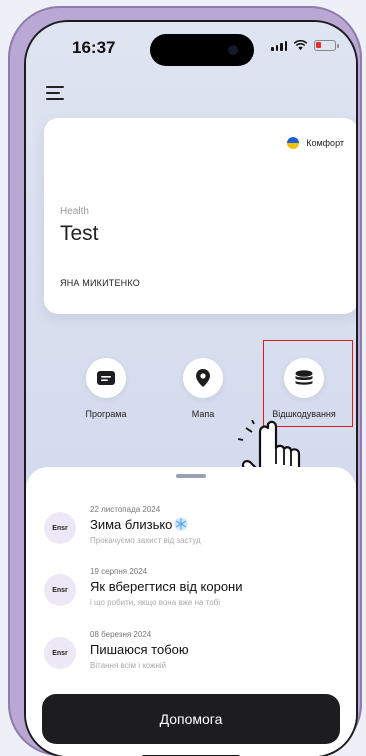 This screenshot has width=366, height=756. Describe the element at coordinates (100, 283) in the screenshot. I see `card-owner-name: ЯНА МИКИТЕНКО` at that location.